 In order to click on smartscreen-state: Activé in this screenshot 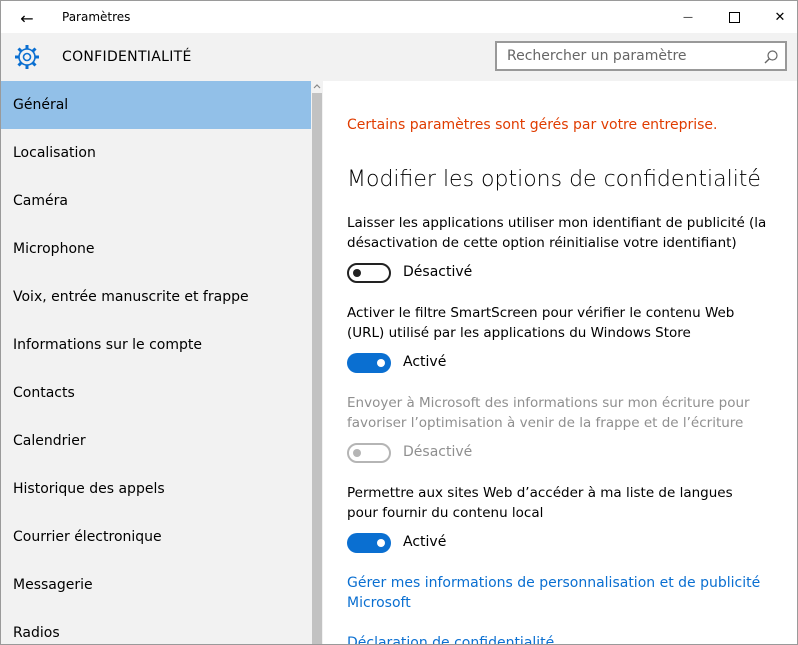, I will do `click(425, 362)`.